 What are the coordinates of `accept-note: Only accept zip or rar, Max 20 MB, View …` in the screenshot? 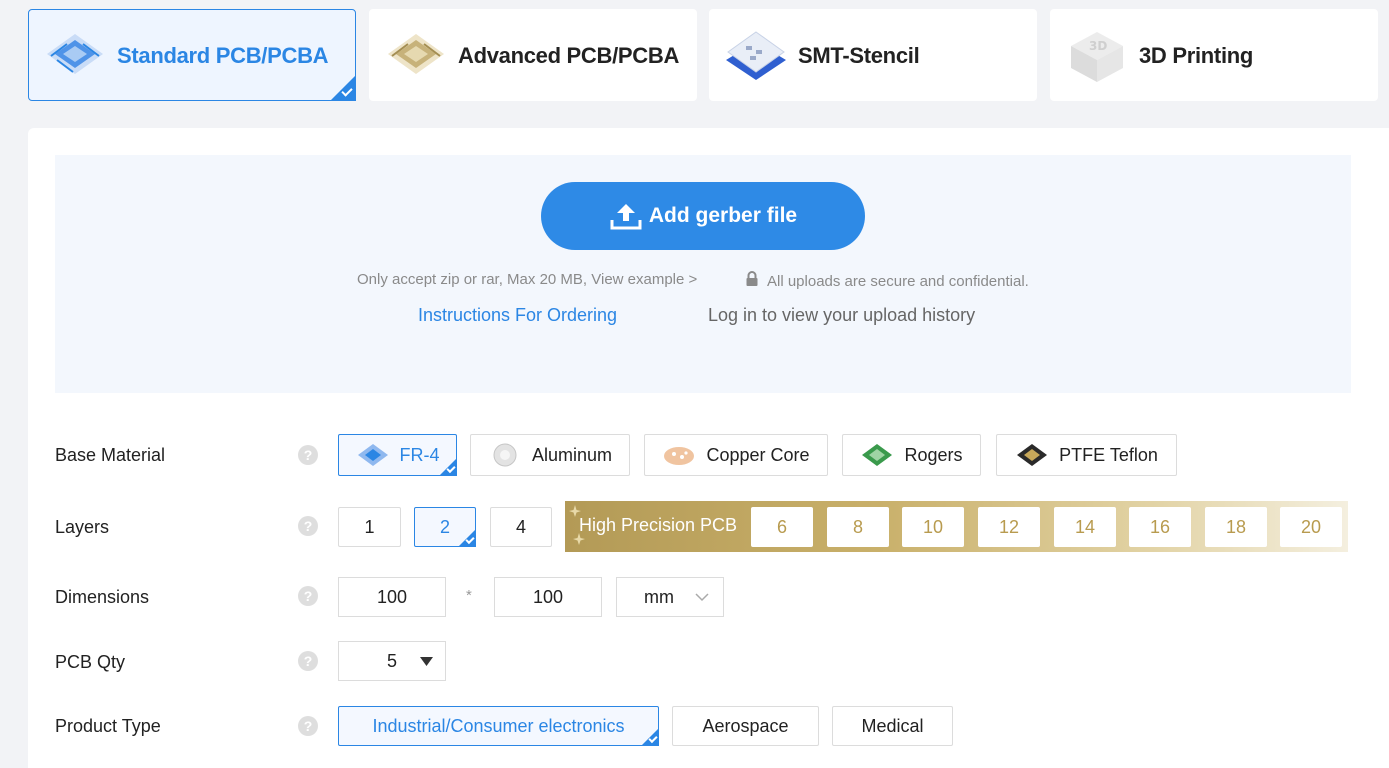 It's located at (527, 279).